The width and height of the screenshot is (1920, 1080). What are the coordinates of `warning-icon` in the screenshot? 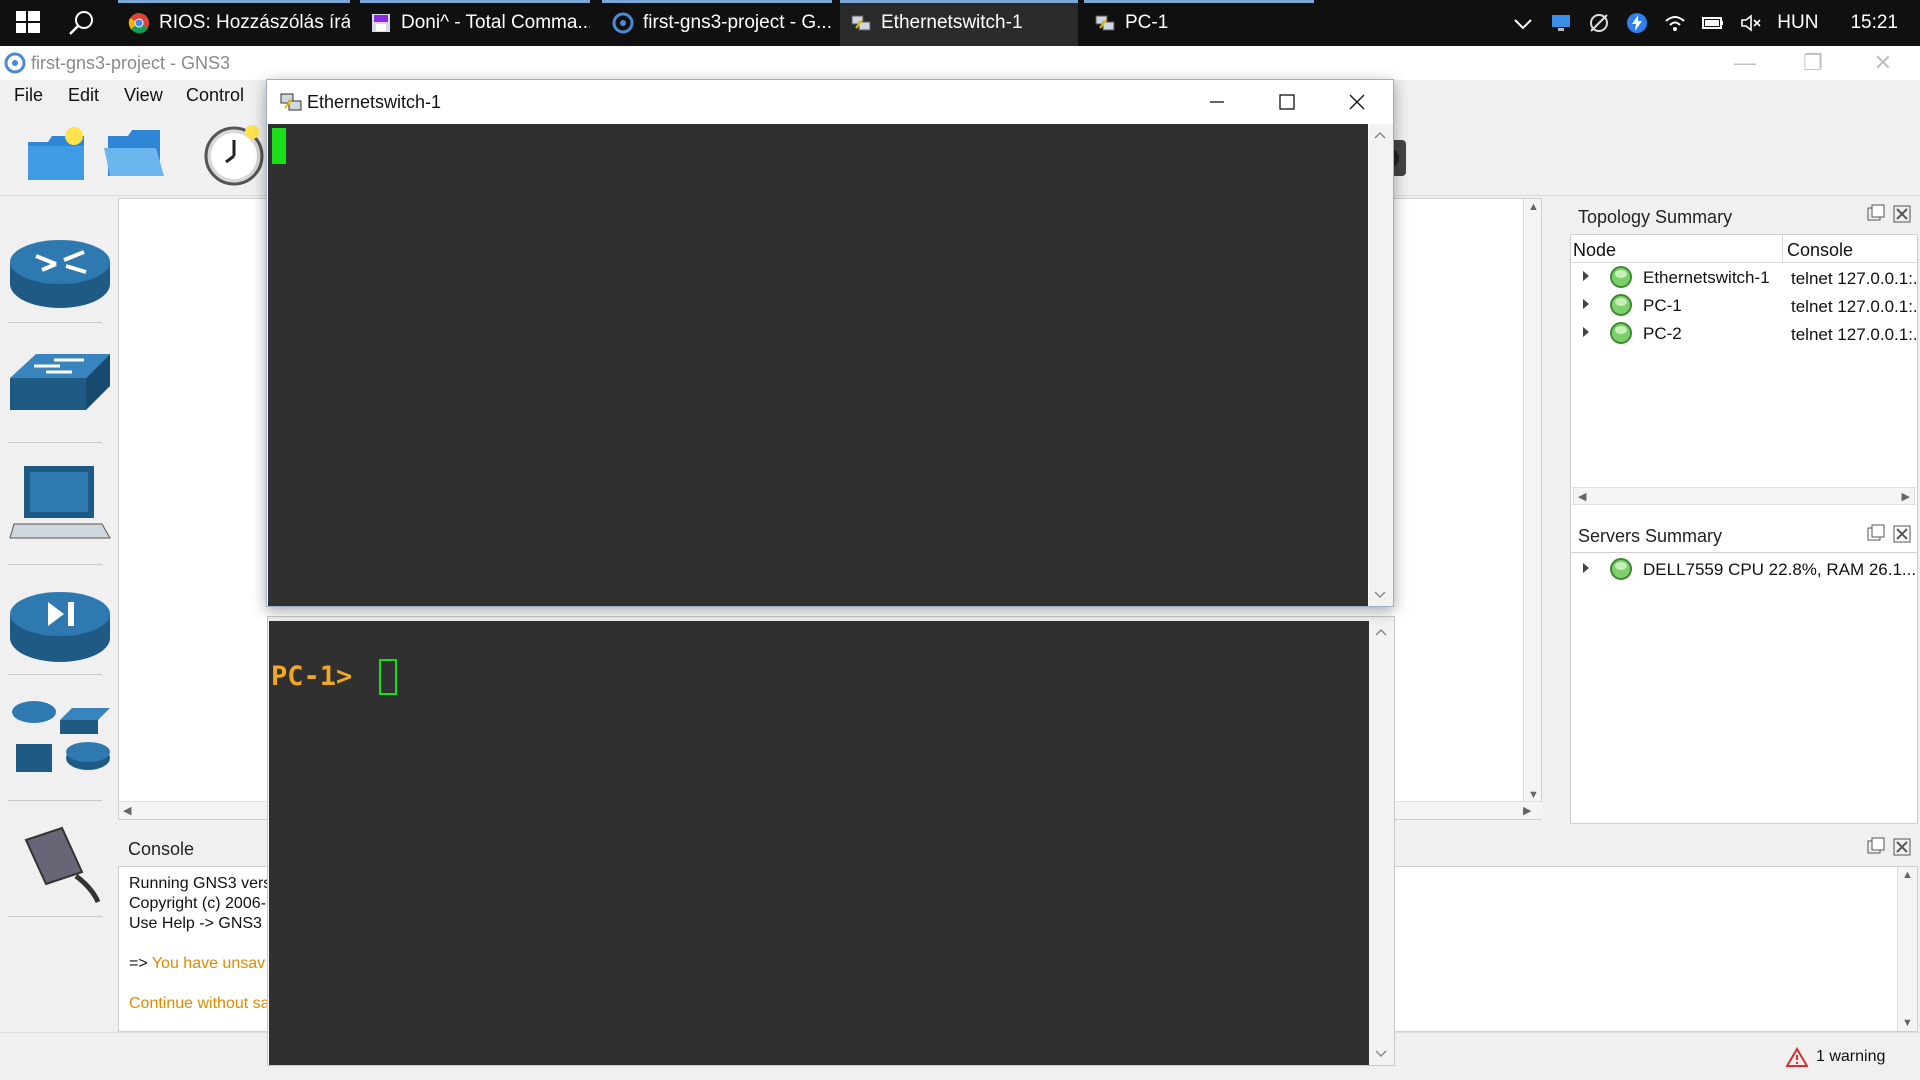 It's located at (1797, 1057).